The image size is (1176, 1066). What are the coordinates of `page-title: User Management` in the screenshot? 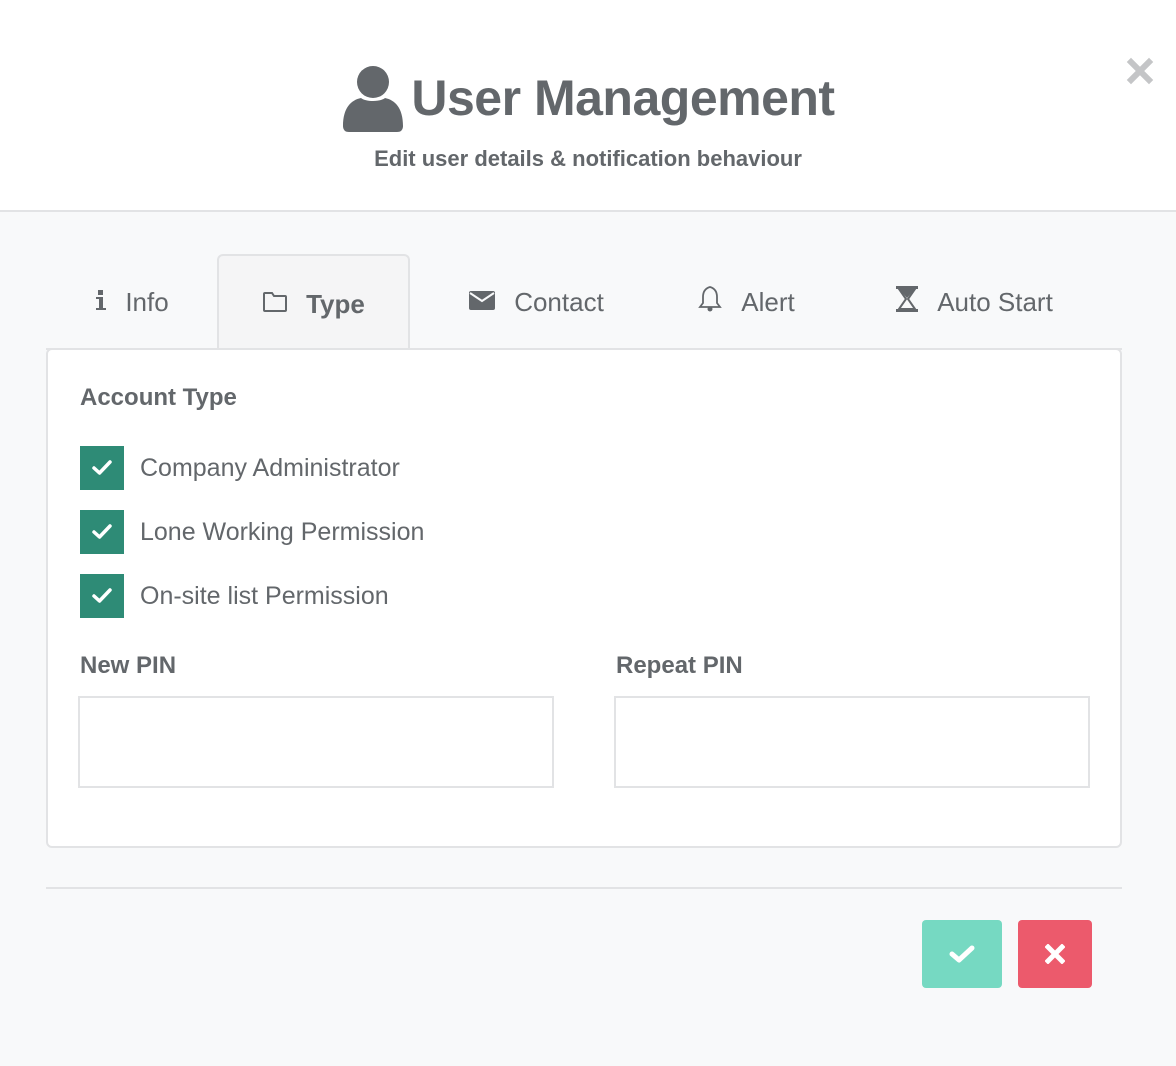 It's located at (623, 98).